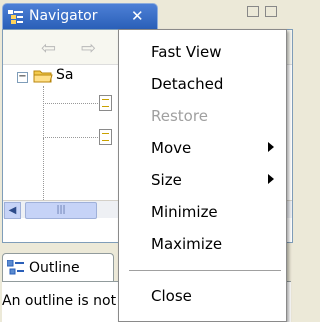  What do you see at coordinates (186, 52) in the screenshot?
I see `menu-item-label: Fast View` at bounding box center [186, 52].